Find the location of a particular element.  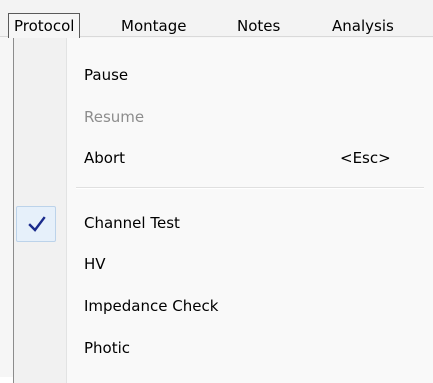

menu-item-label: Impedance Check is located at coordinates (151, 306).